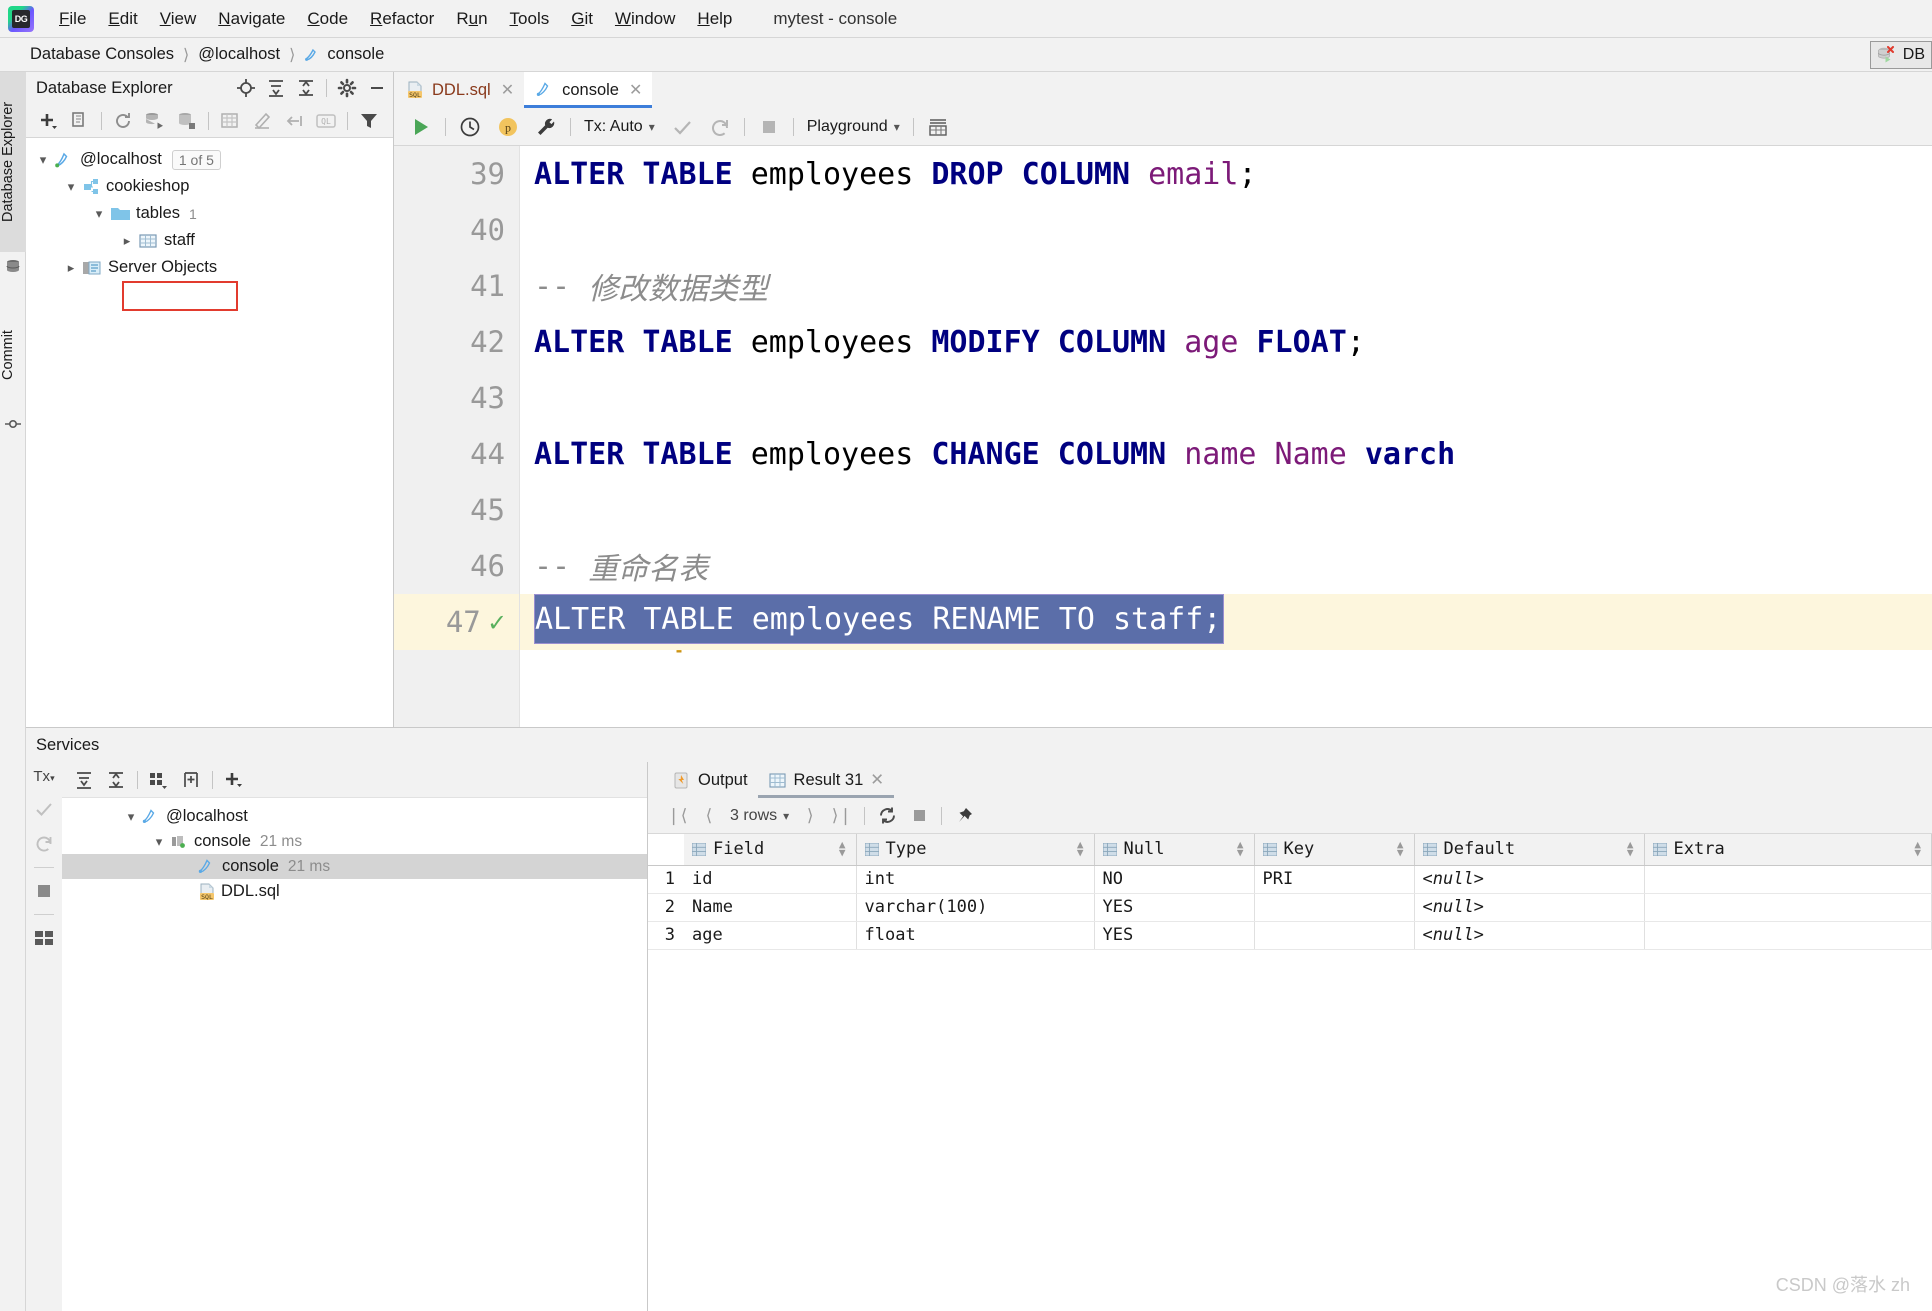 The height and width of the screenshot is (1311, 1932). I want to click on services-node-console-connection: ▾ console 21 ms, so click(354, 841).